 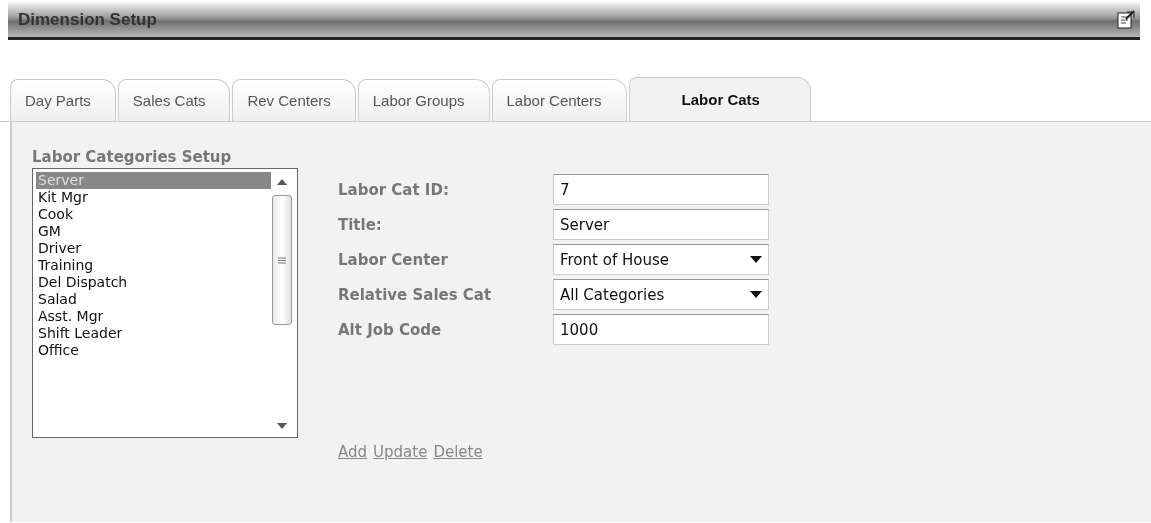 What do you see at coordinates (661, 259) in the screenshot?
I see `dropdown-field: Front of House` at bounding box center [661, 259].